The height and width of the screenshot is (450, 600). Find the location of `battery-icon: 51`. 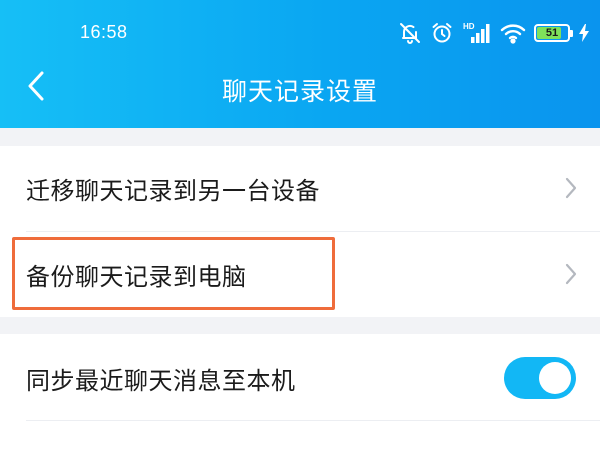

battery-icon: 51 is located at coordinates (553, 33).